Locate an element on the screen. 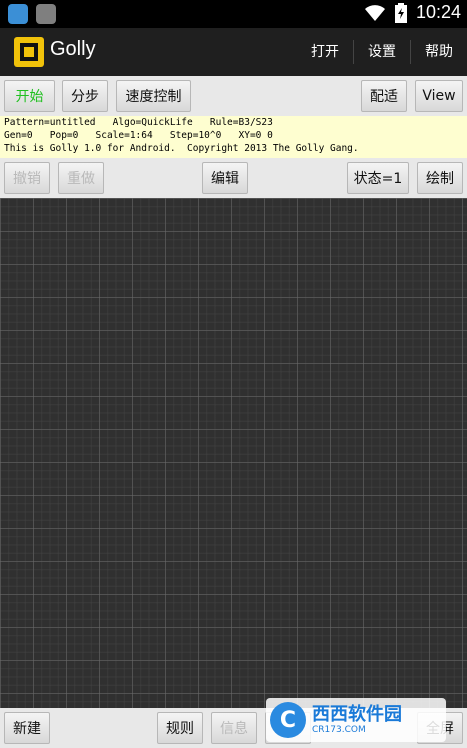  control-toolbar: 开始 分步 速度控制 配适 View is located at coordinates (233, 96).